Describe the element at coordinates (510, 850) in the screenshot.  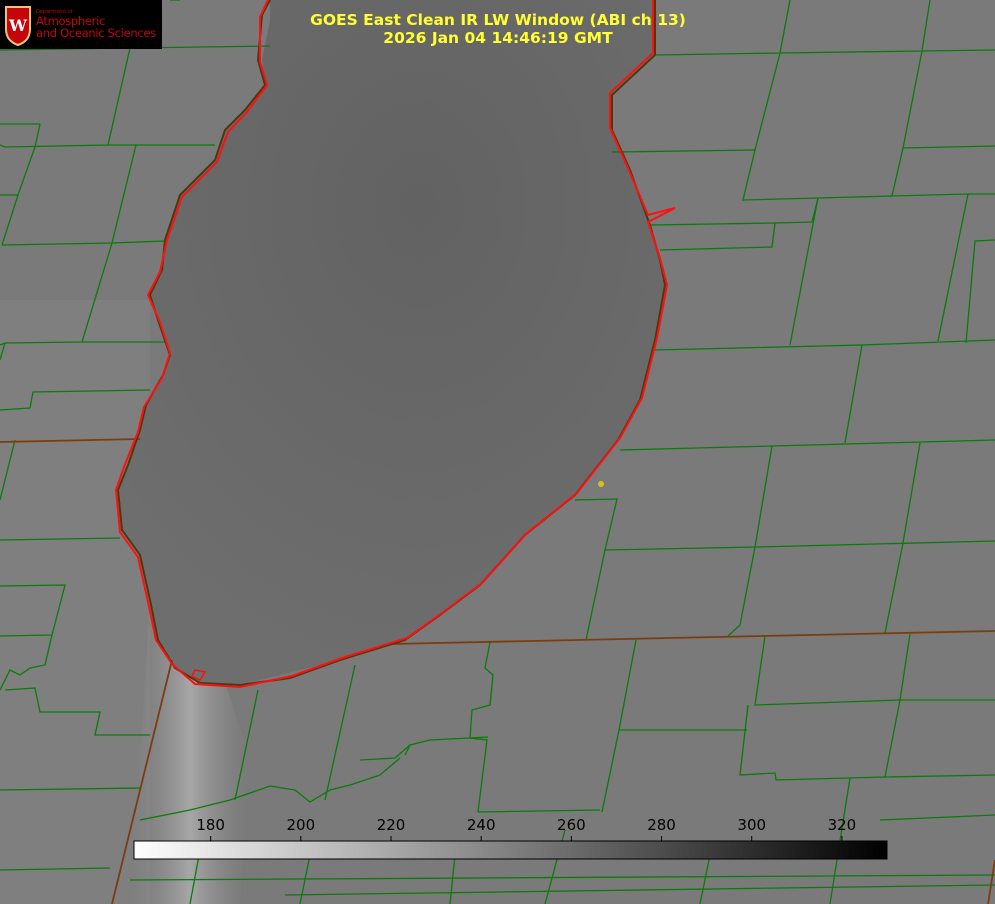
I see `colorbar-gradient` at that location.